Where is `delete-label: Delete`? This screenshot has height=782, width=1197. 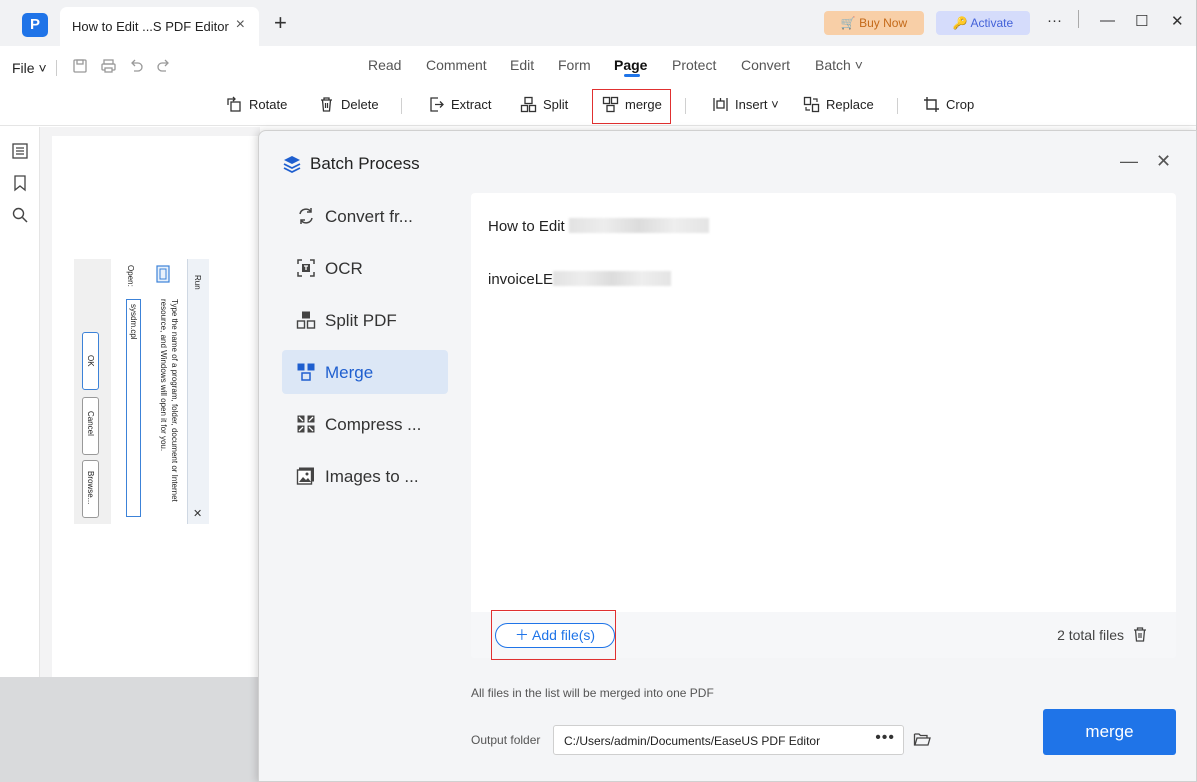
delete-label: Delete is located at coordinates (360, 104).